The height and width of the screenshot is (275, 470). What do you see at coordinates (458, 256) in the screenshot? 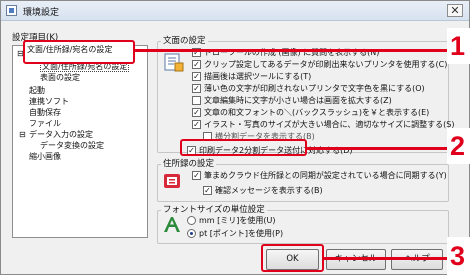
I see `marker-3: 3` at bounding box center [458, 256].